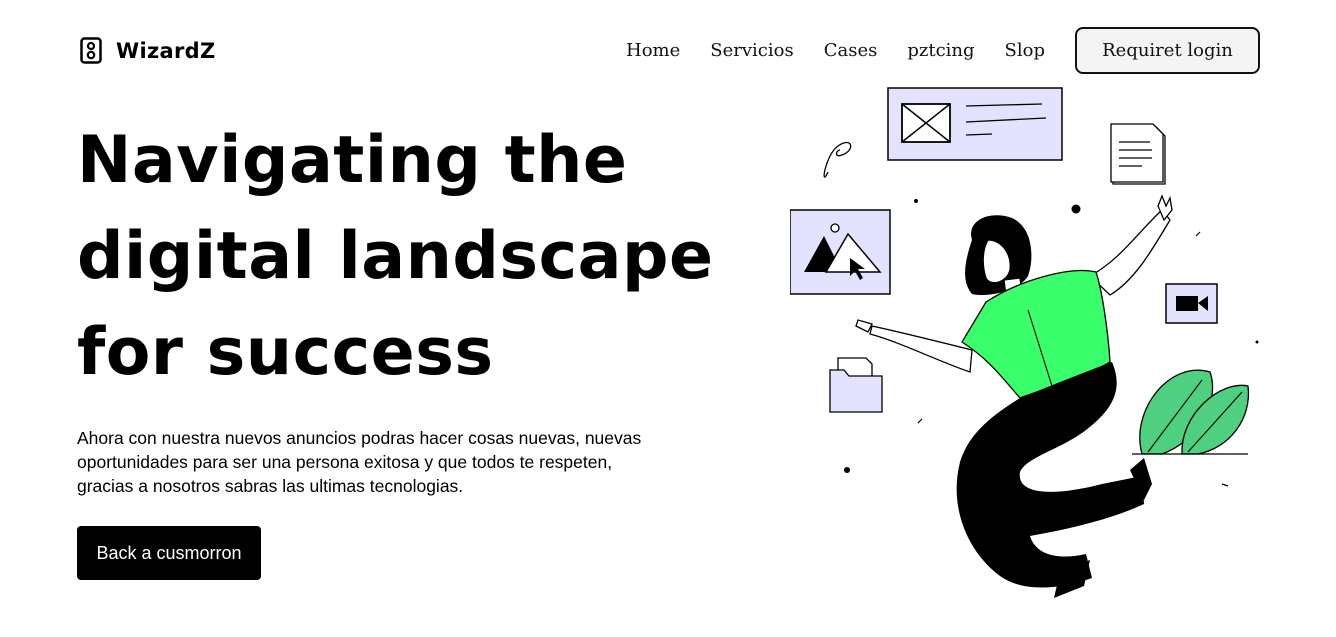 The image size is (1336, 637). Describe the element at coordinates (91, 50) in the screenshot. I see `speaker-icon` at that location.